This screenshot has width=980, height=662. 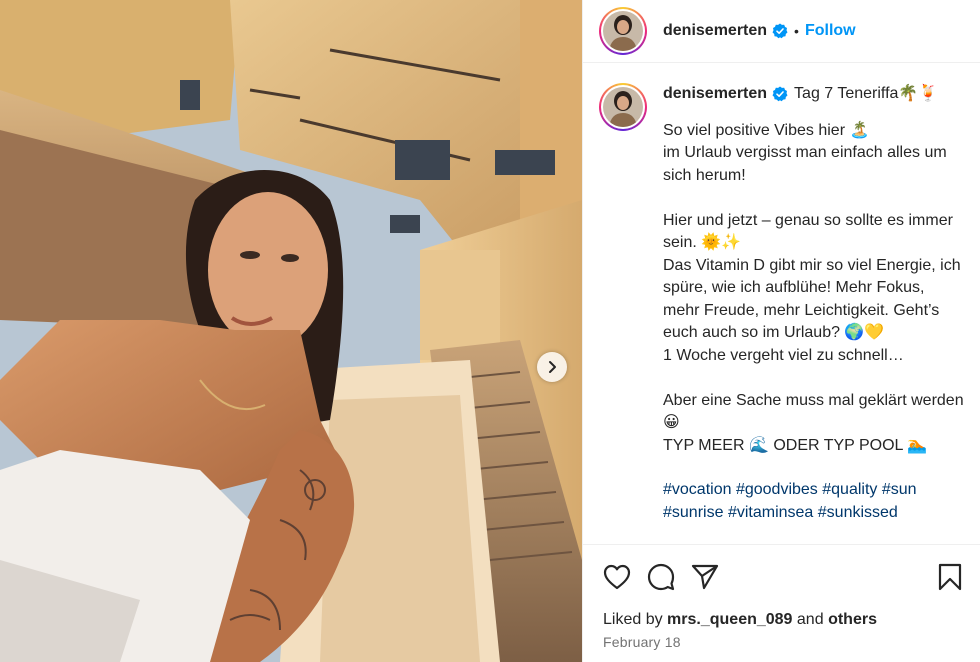 What do you see at coordinates (852, 619) in the screenshot?
I see `likes-others-link: others` at bounding box center [852, 619].